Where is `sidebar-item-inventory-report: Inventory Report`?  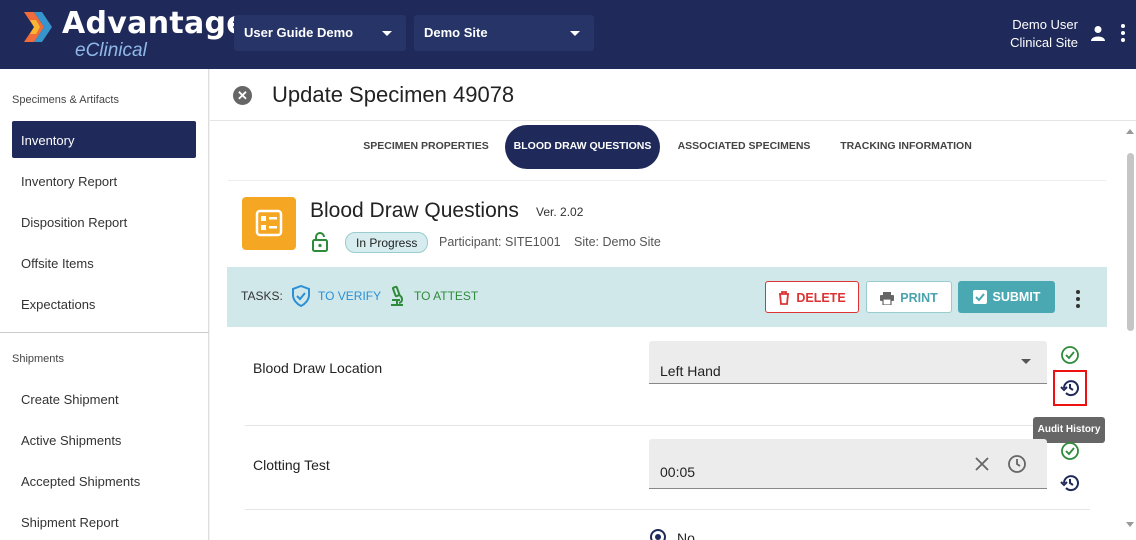 sidebar-item-inventory-report: Inventory Report is located at coordinates (104, 180).